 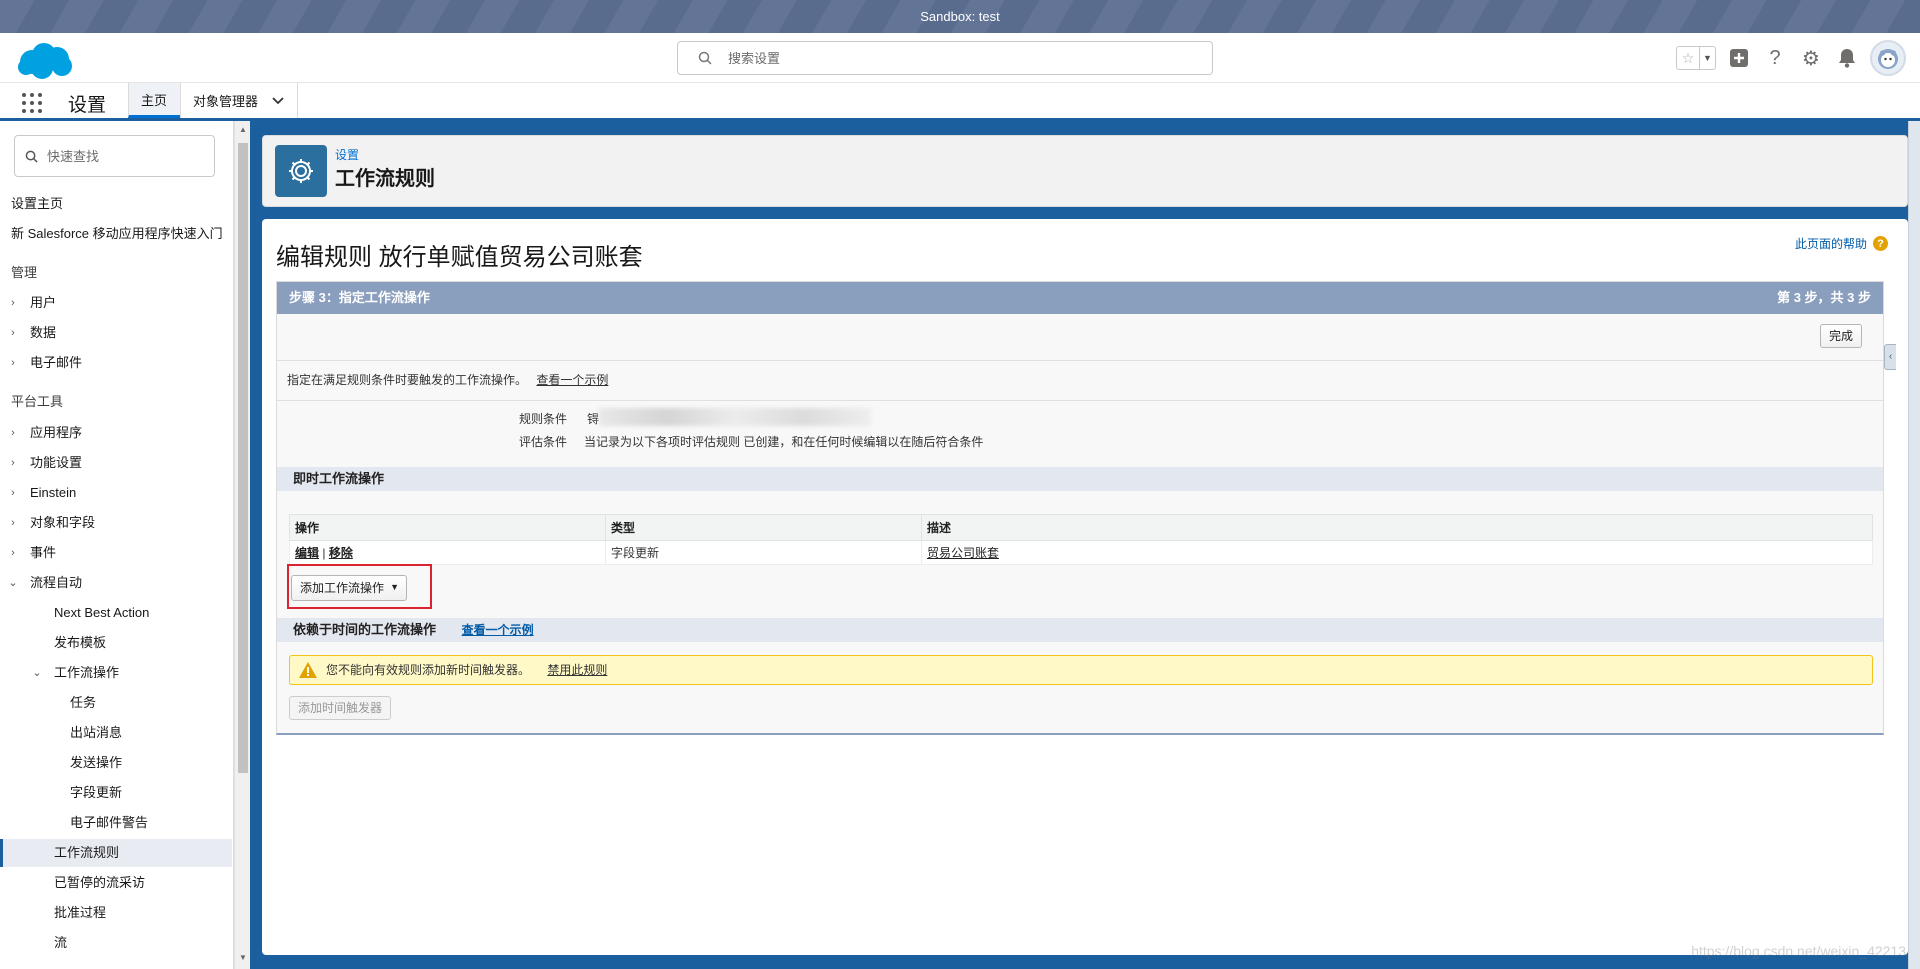 What do you see at coordinates (116, 553) in the screenshot?
I see `sidebar-item-events: › 事件` at bounding box center [116, 553].